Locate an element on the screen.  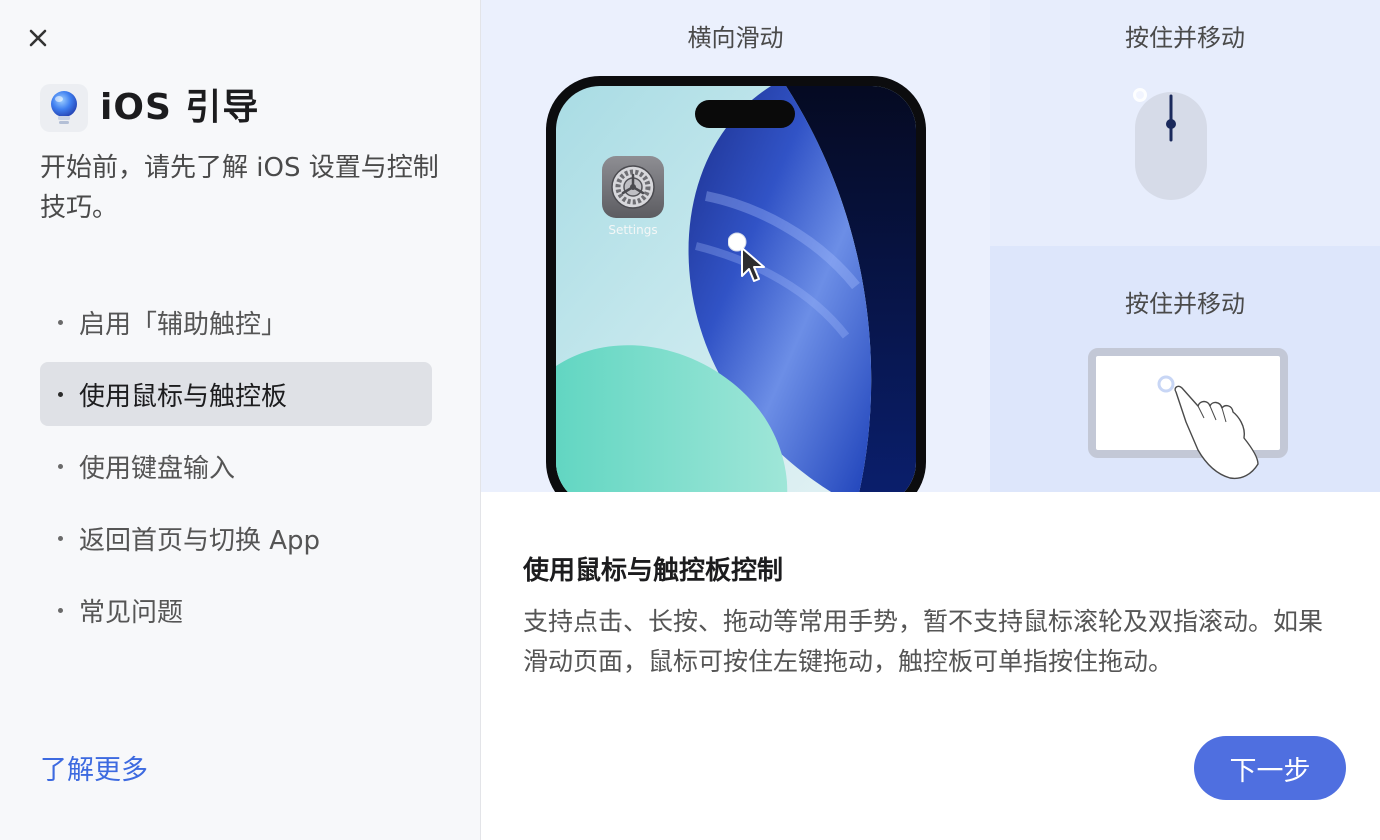
nav-item-label: 使用鼠标与触控板 is located at coordinates (183, 396).